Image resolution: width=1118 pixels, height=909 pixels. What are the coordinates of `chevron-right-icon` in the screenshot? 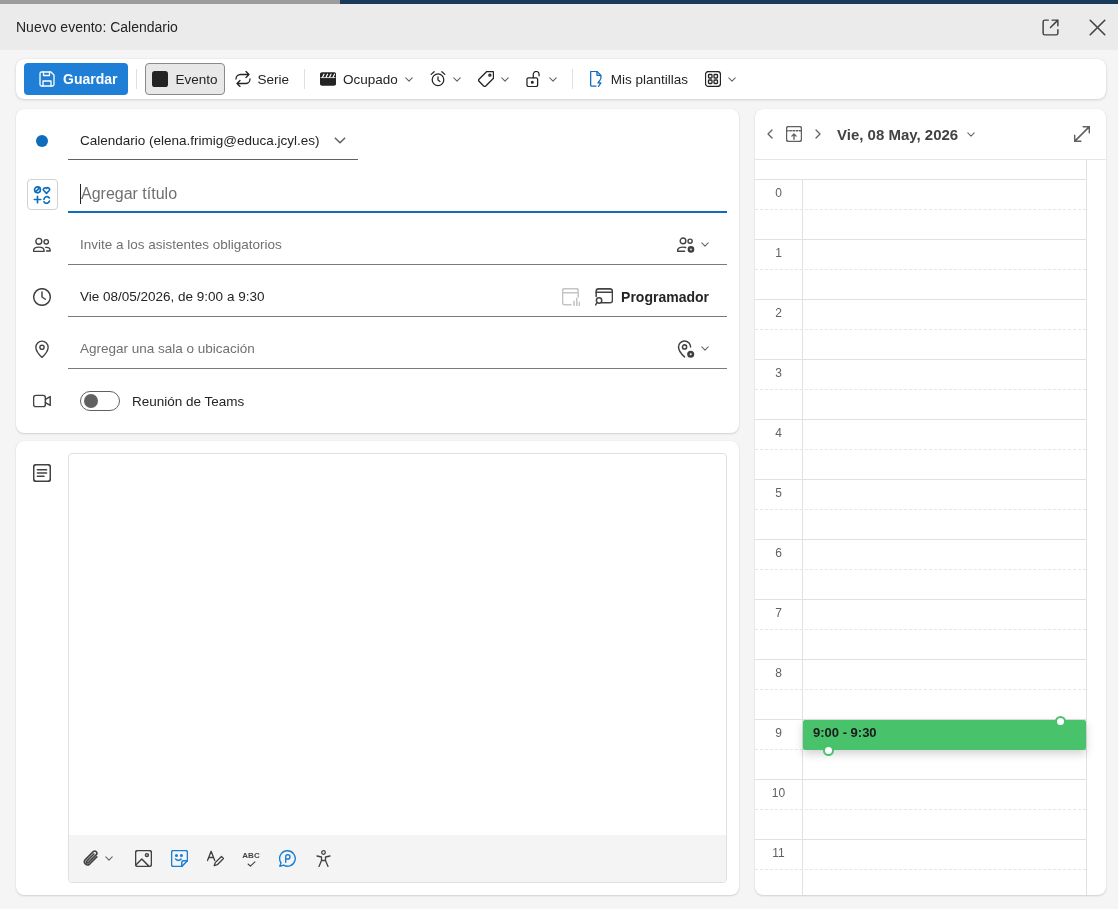 It's located at (818, 134).